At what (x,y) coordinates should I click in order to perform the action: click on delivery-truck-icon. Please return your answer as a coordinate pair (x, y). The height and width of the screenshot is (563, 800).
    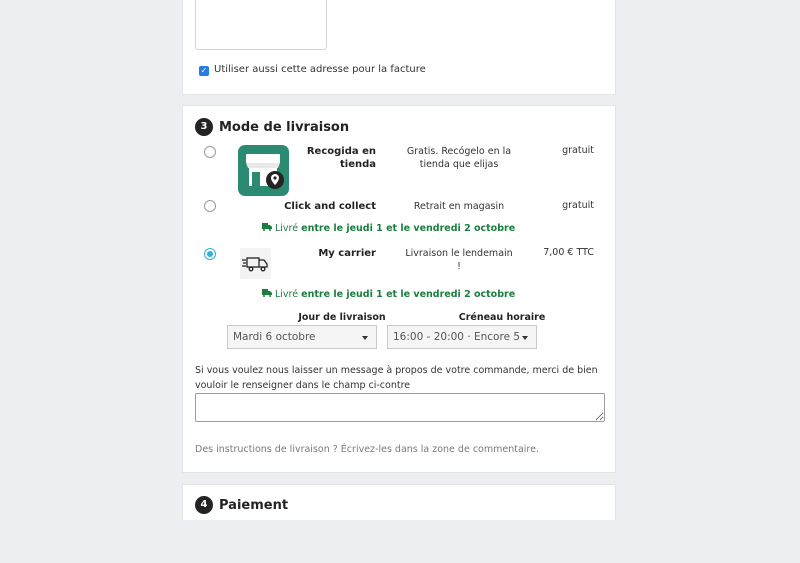
    Looking at the image, I should click on (255, 263).